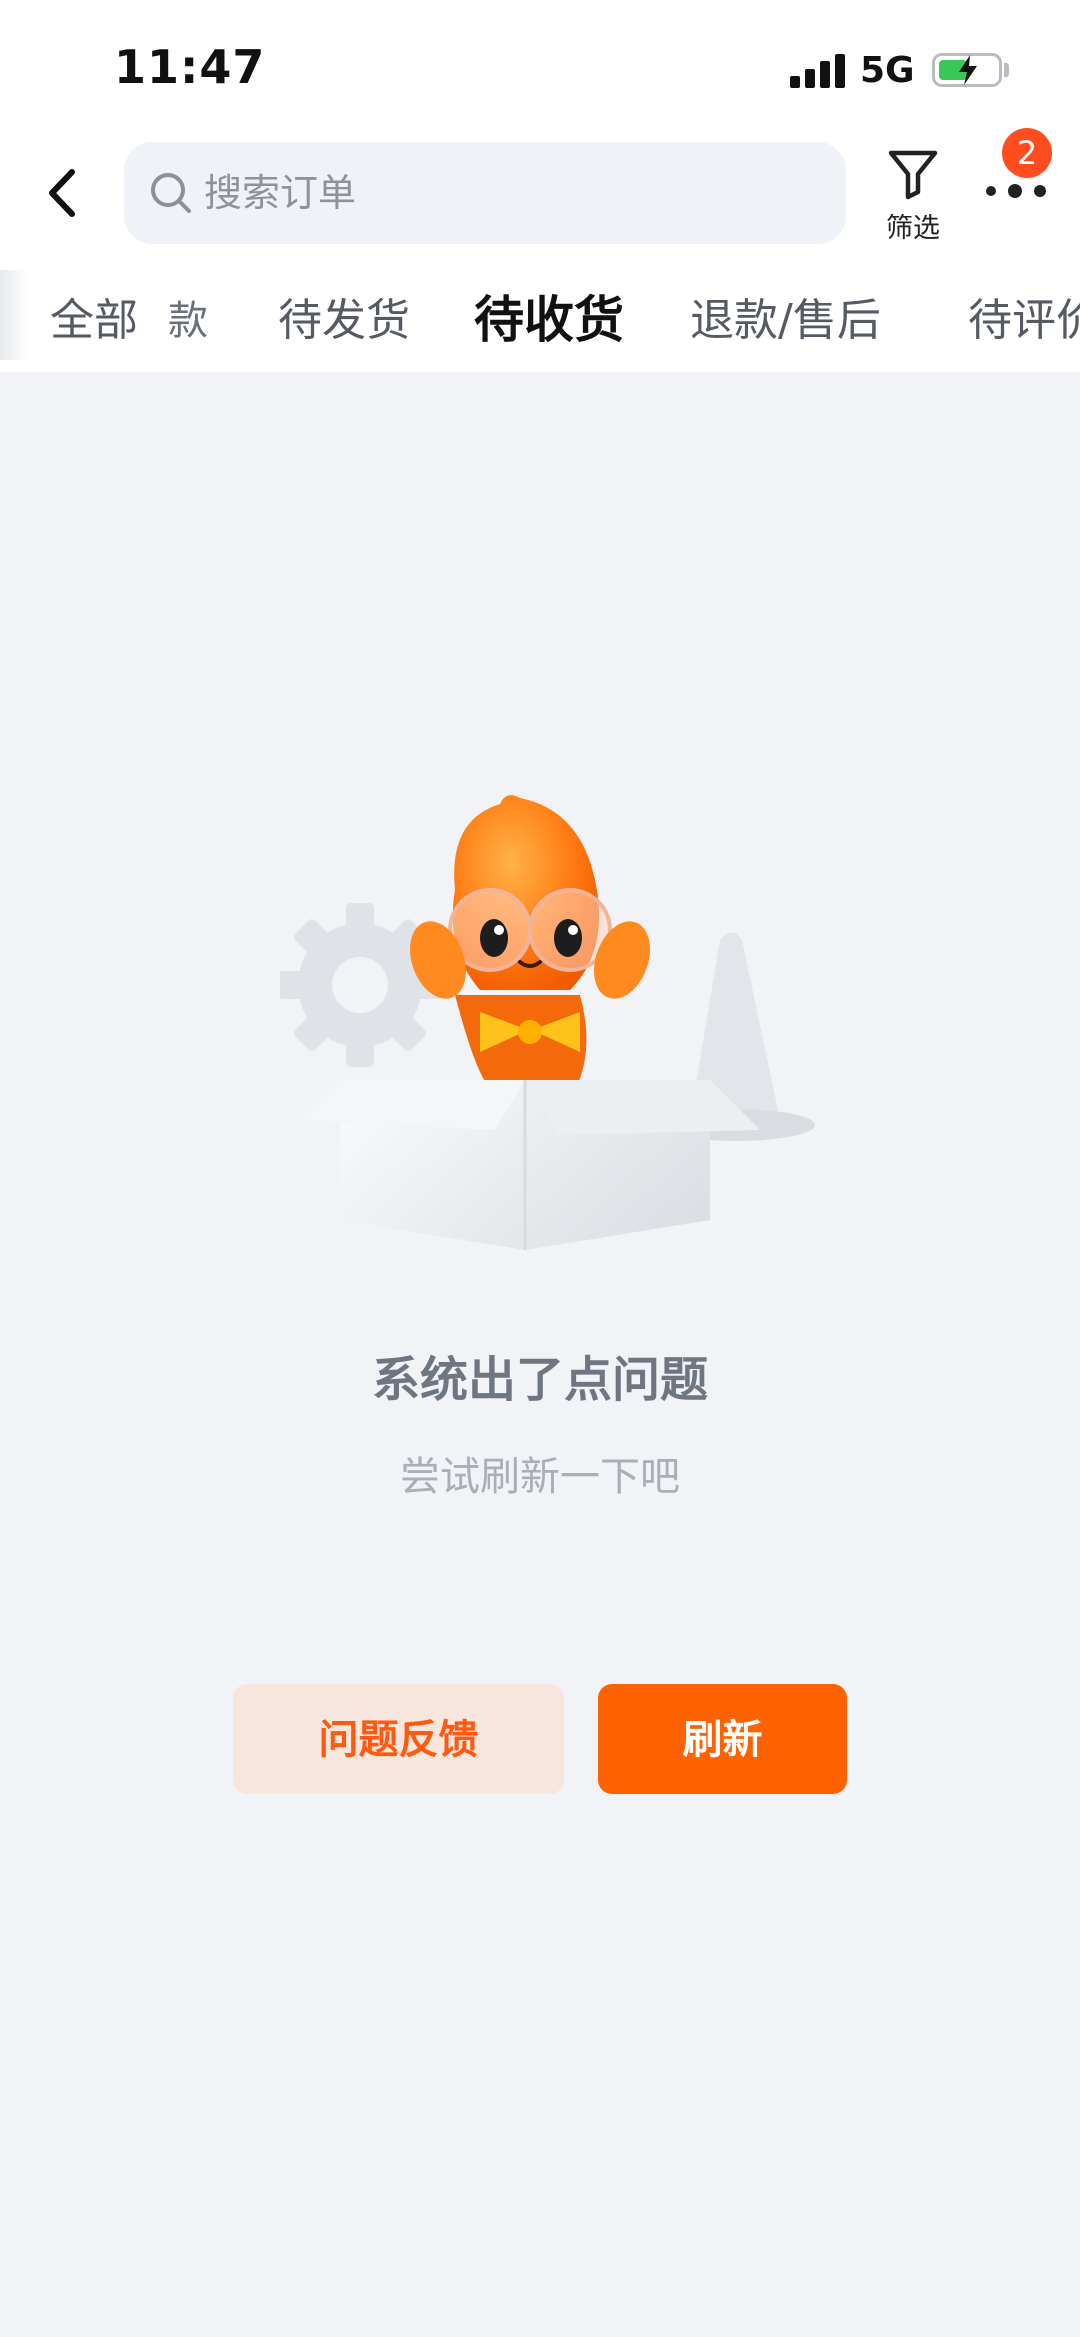  What do you see at coordinates (171, 193) in the screenshot?
I see `search-icon` at bounding box center [171, 193].